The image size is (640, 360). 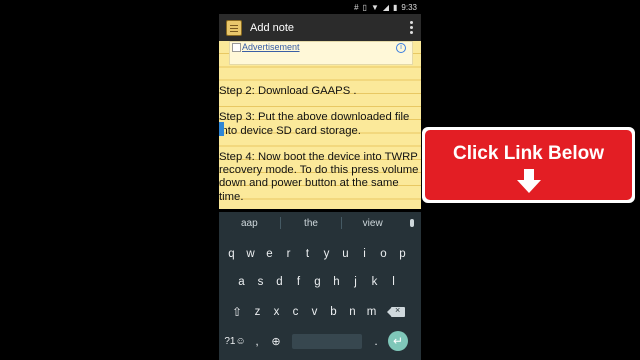 What do you see at coordinates (352, 312) in the screenshot?
I see `key: n` at bounding box center [352, 312].